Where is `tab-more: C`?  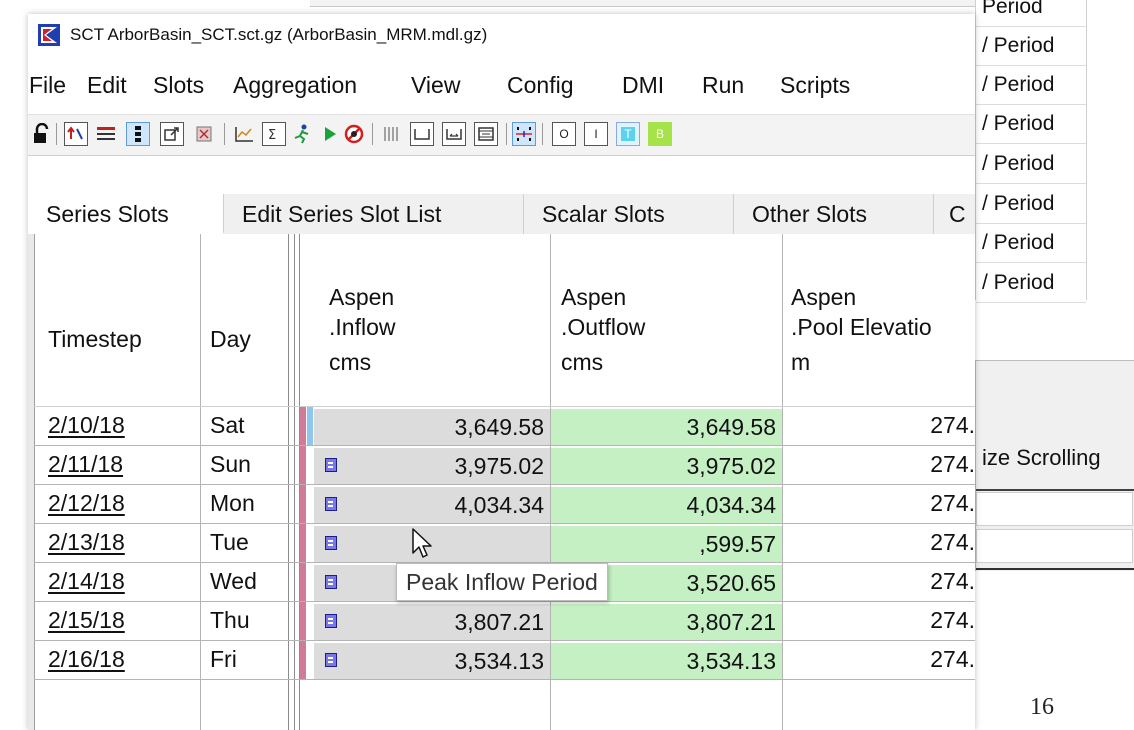 tab-more: C is located at coordinates (954, 214).